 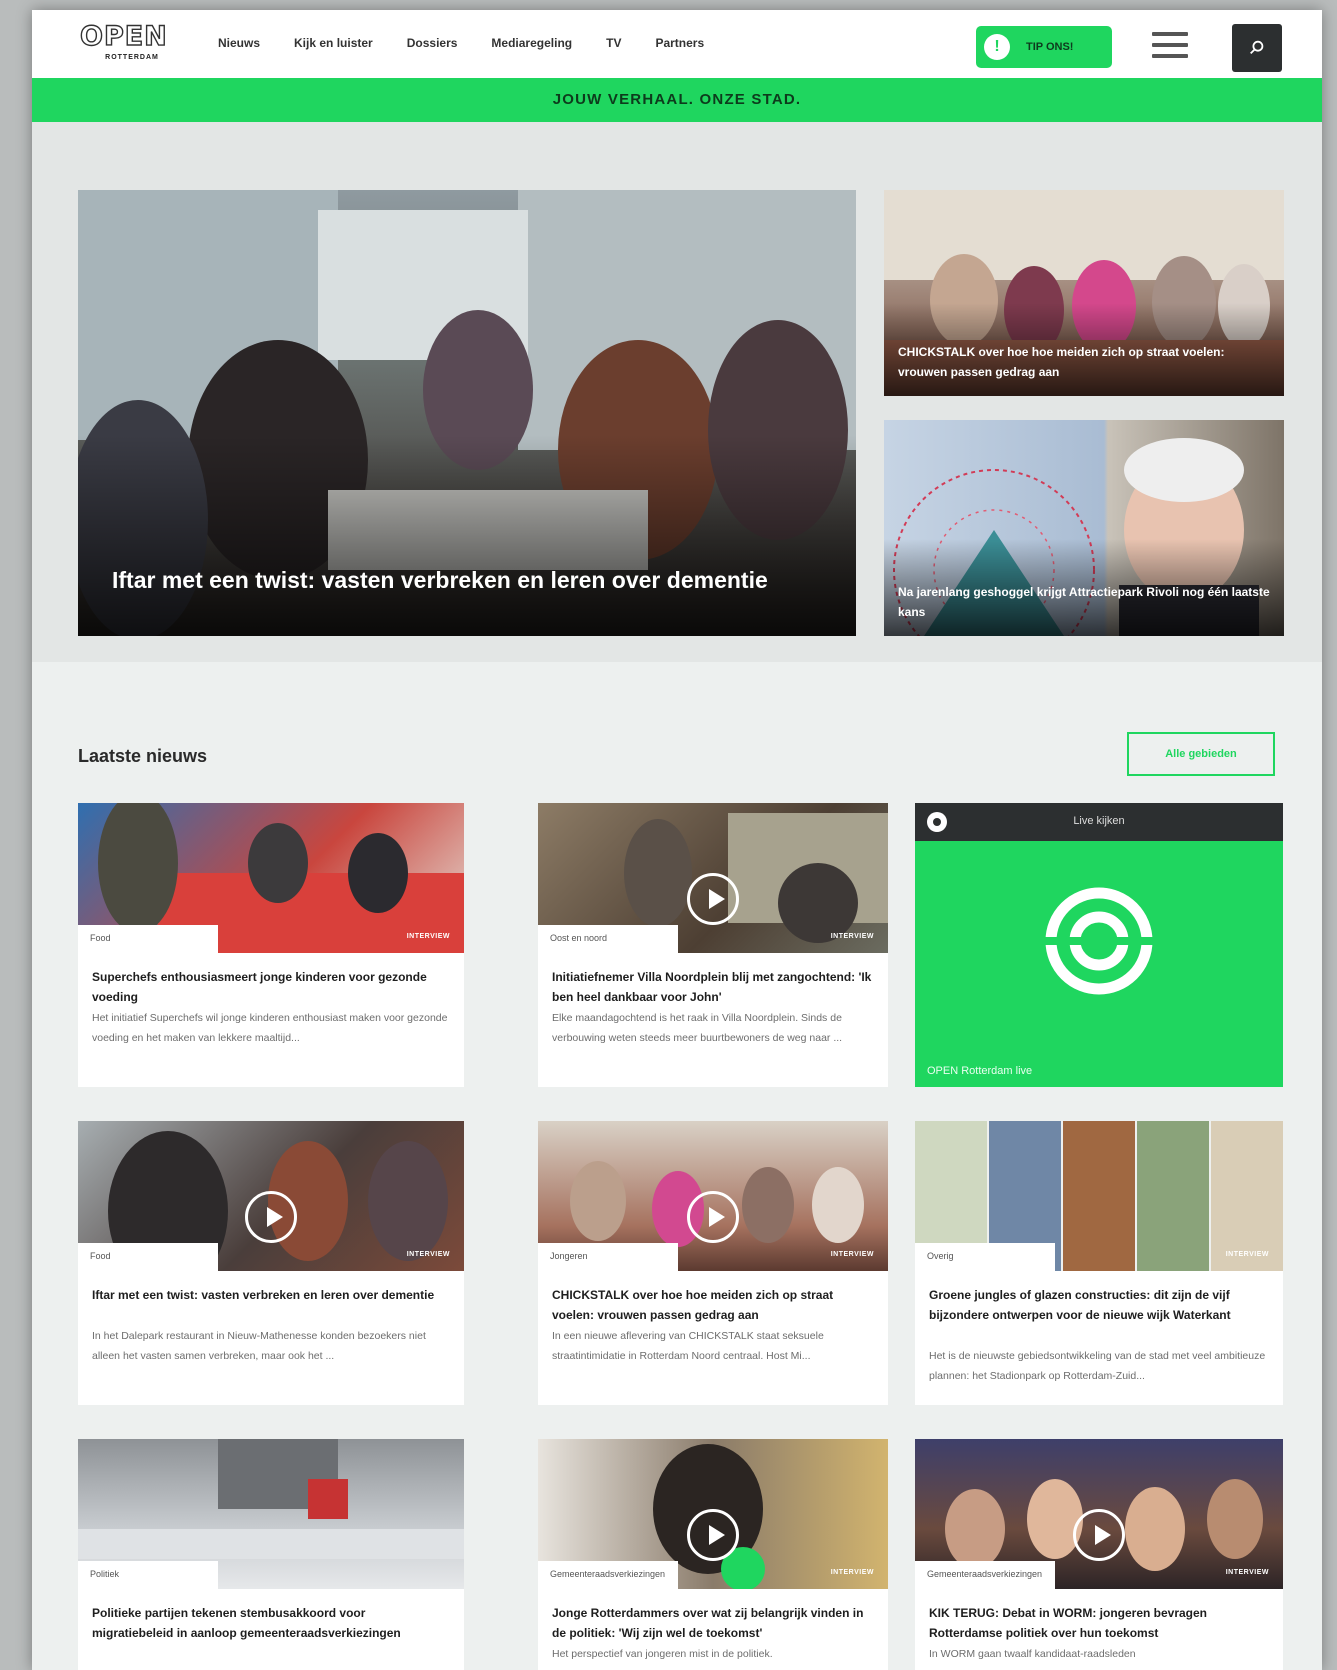 What do you see at coordinates (123, 36) in the screenshot?
I see `logo-word: OPEN` at bounding box center [123, 36].